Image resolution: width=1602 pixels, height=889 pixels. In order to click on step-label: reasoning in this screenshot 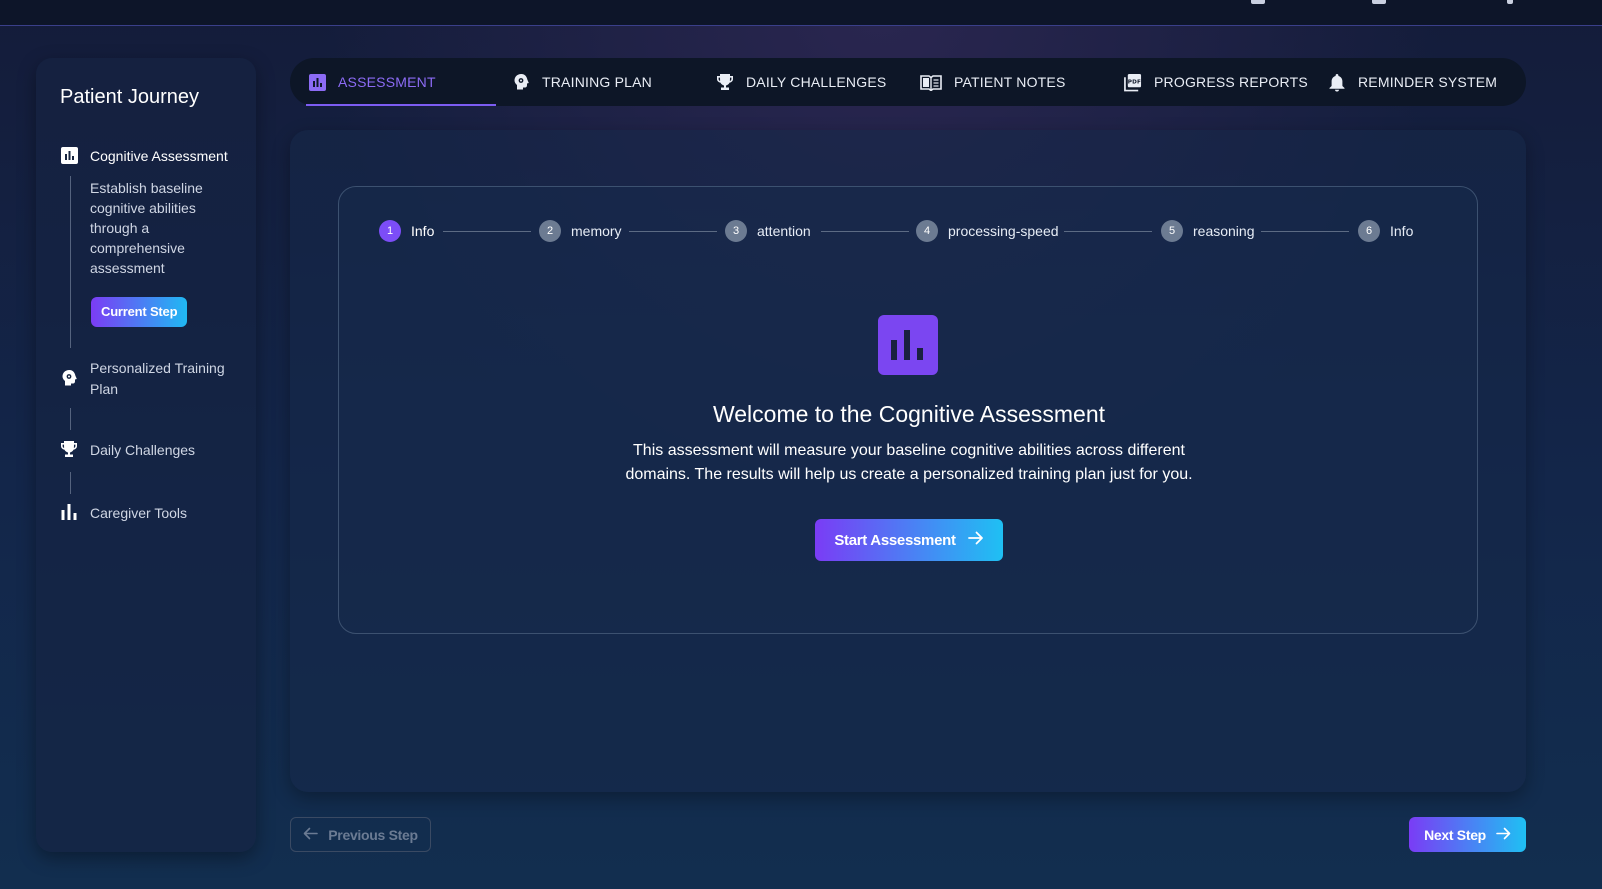, I will do `click(1224, 231)`.